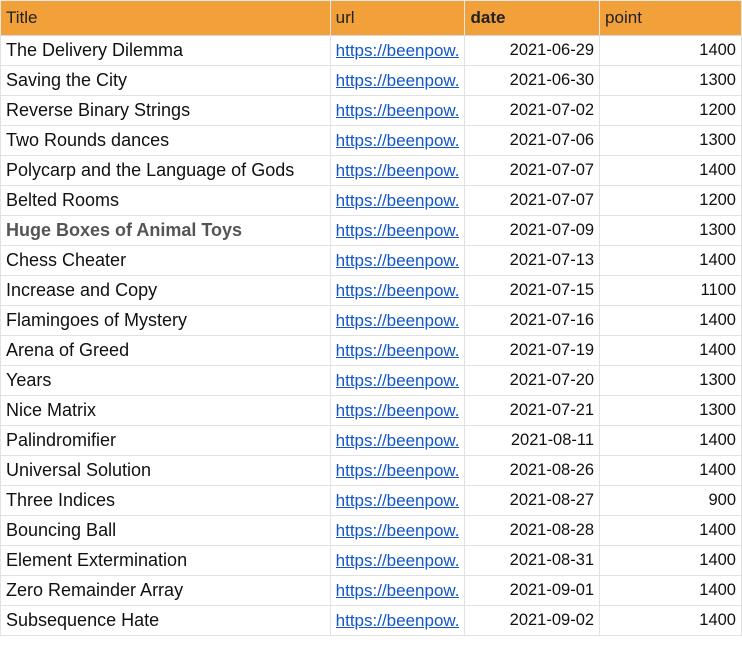  What do you see at coordinates (165, 230) in the screenshot?
I see `cell-title: Huge Boxes of Animal Toys` at bounding box center [165, 230].